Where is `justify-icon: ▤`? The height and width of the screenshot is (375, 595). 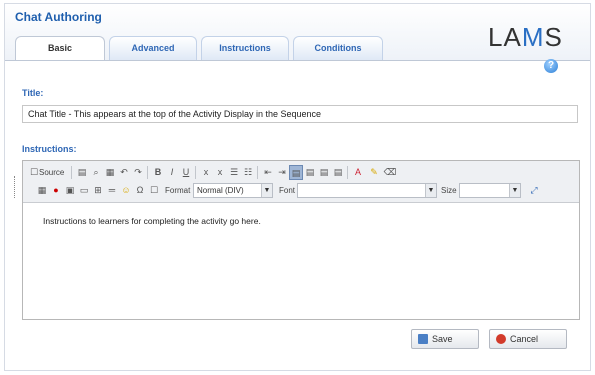 justify-icon: ▤ is located at coordinates (338, 172).